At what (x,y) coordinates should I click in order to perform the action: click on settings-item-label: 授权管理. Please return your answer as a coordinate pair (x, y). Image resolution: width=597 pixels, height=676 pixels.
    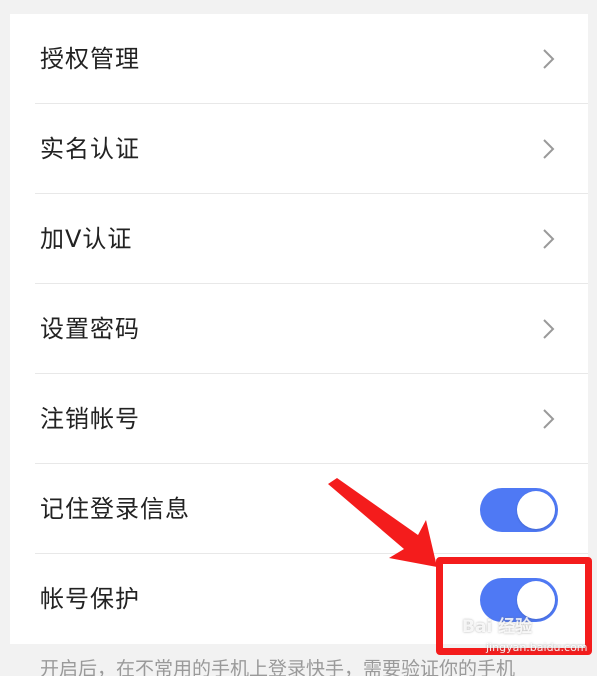
    Looking at the image, I should click on (90, 59).